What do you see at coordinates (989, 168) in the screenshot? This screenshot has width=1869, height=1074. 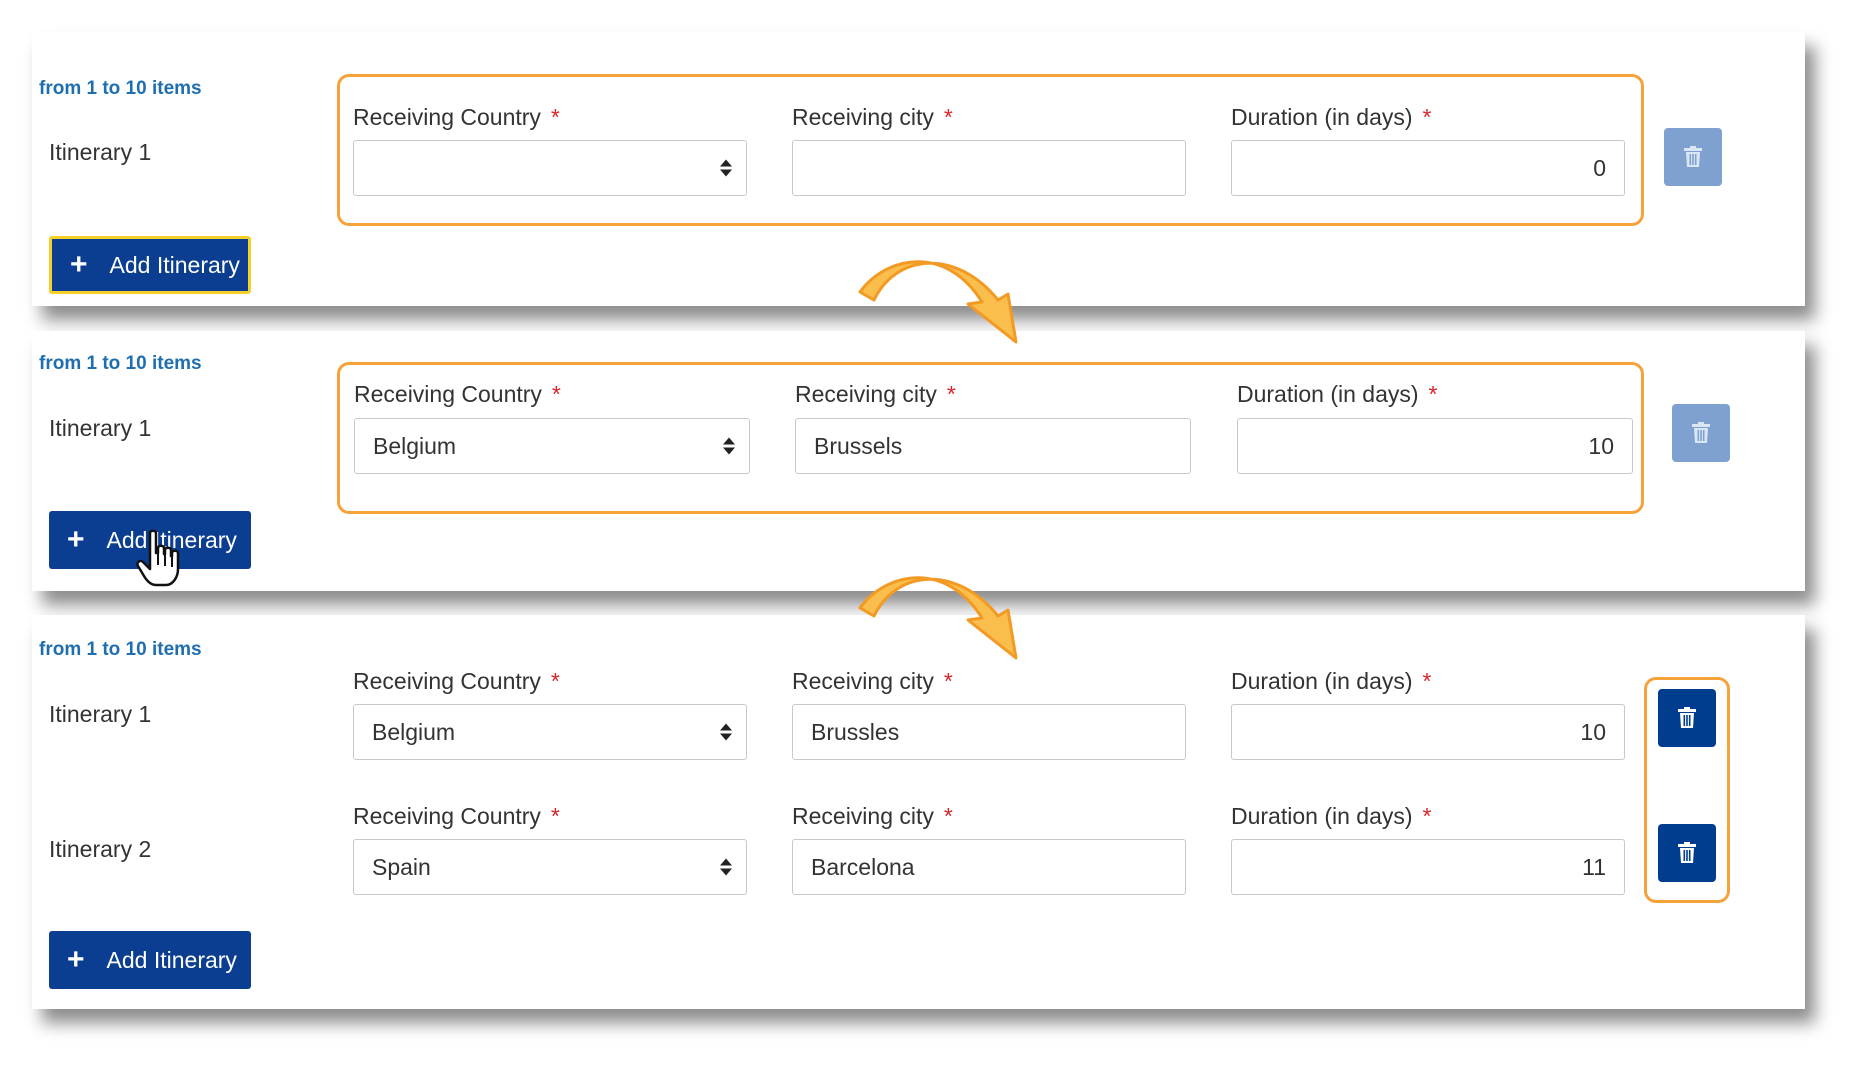 I see `receiving-city-input` at bounding box center [989, 168].